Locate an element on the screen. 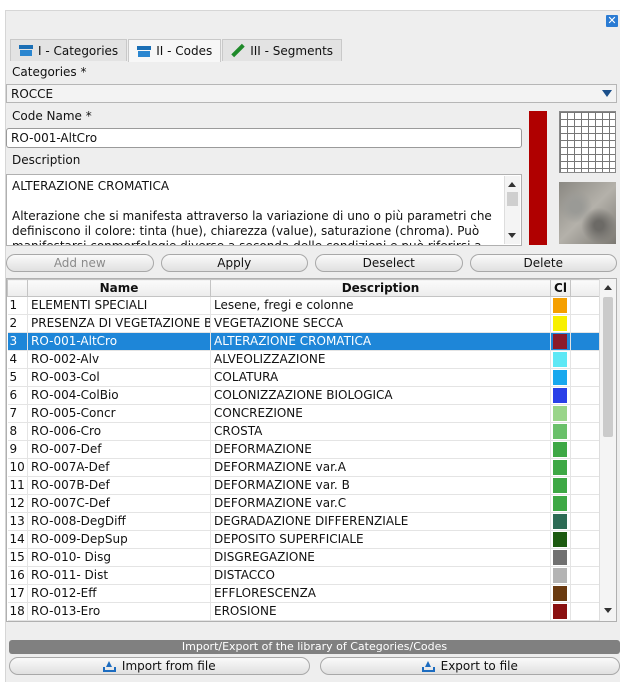 This screenshot has width=620, height=682. column-header-name: Name is located at coordinates (119, 288).